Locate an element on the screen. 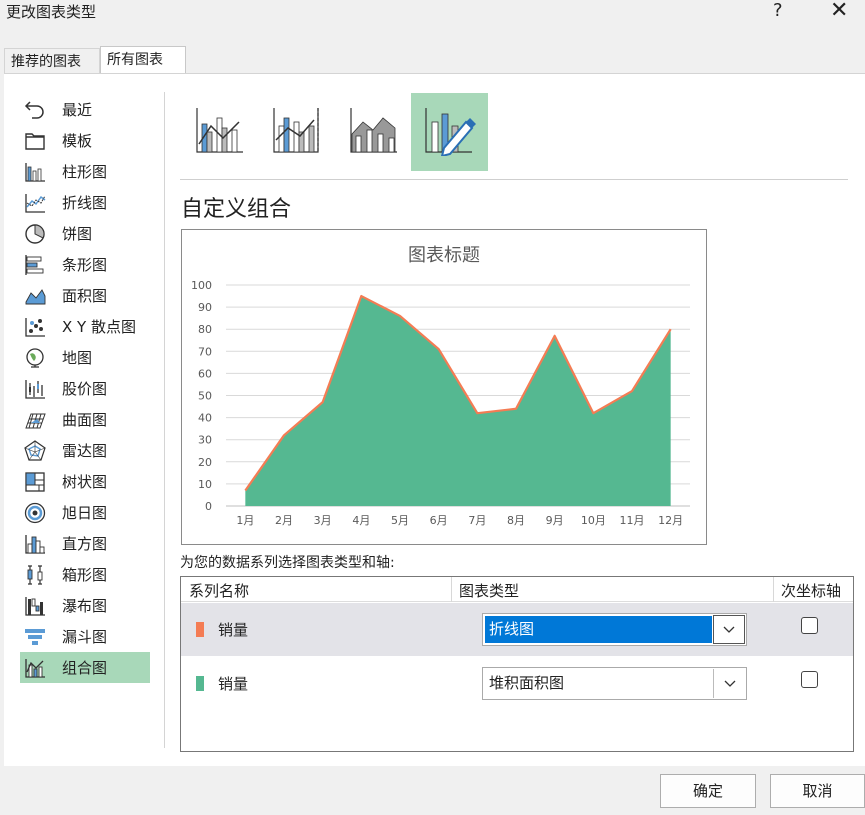 The width and height of the screenshot is (865, 815). subtype-clustered-column-line is located at coordinates (218, 132).